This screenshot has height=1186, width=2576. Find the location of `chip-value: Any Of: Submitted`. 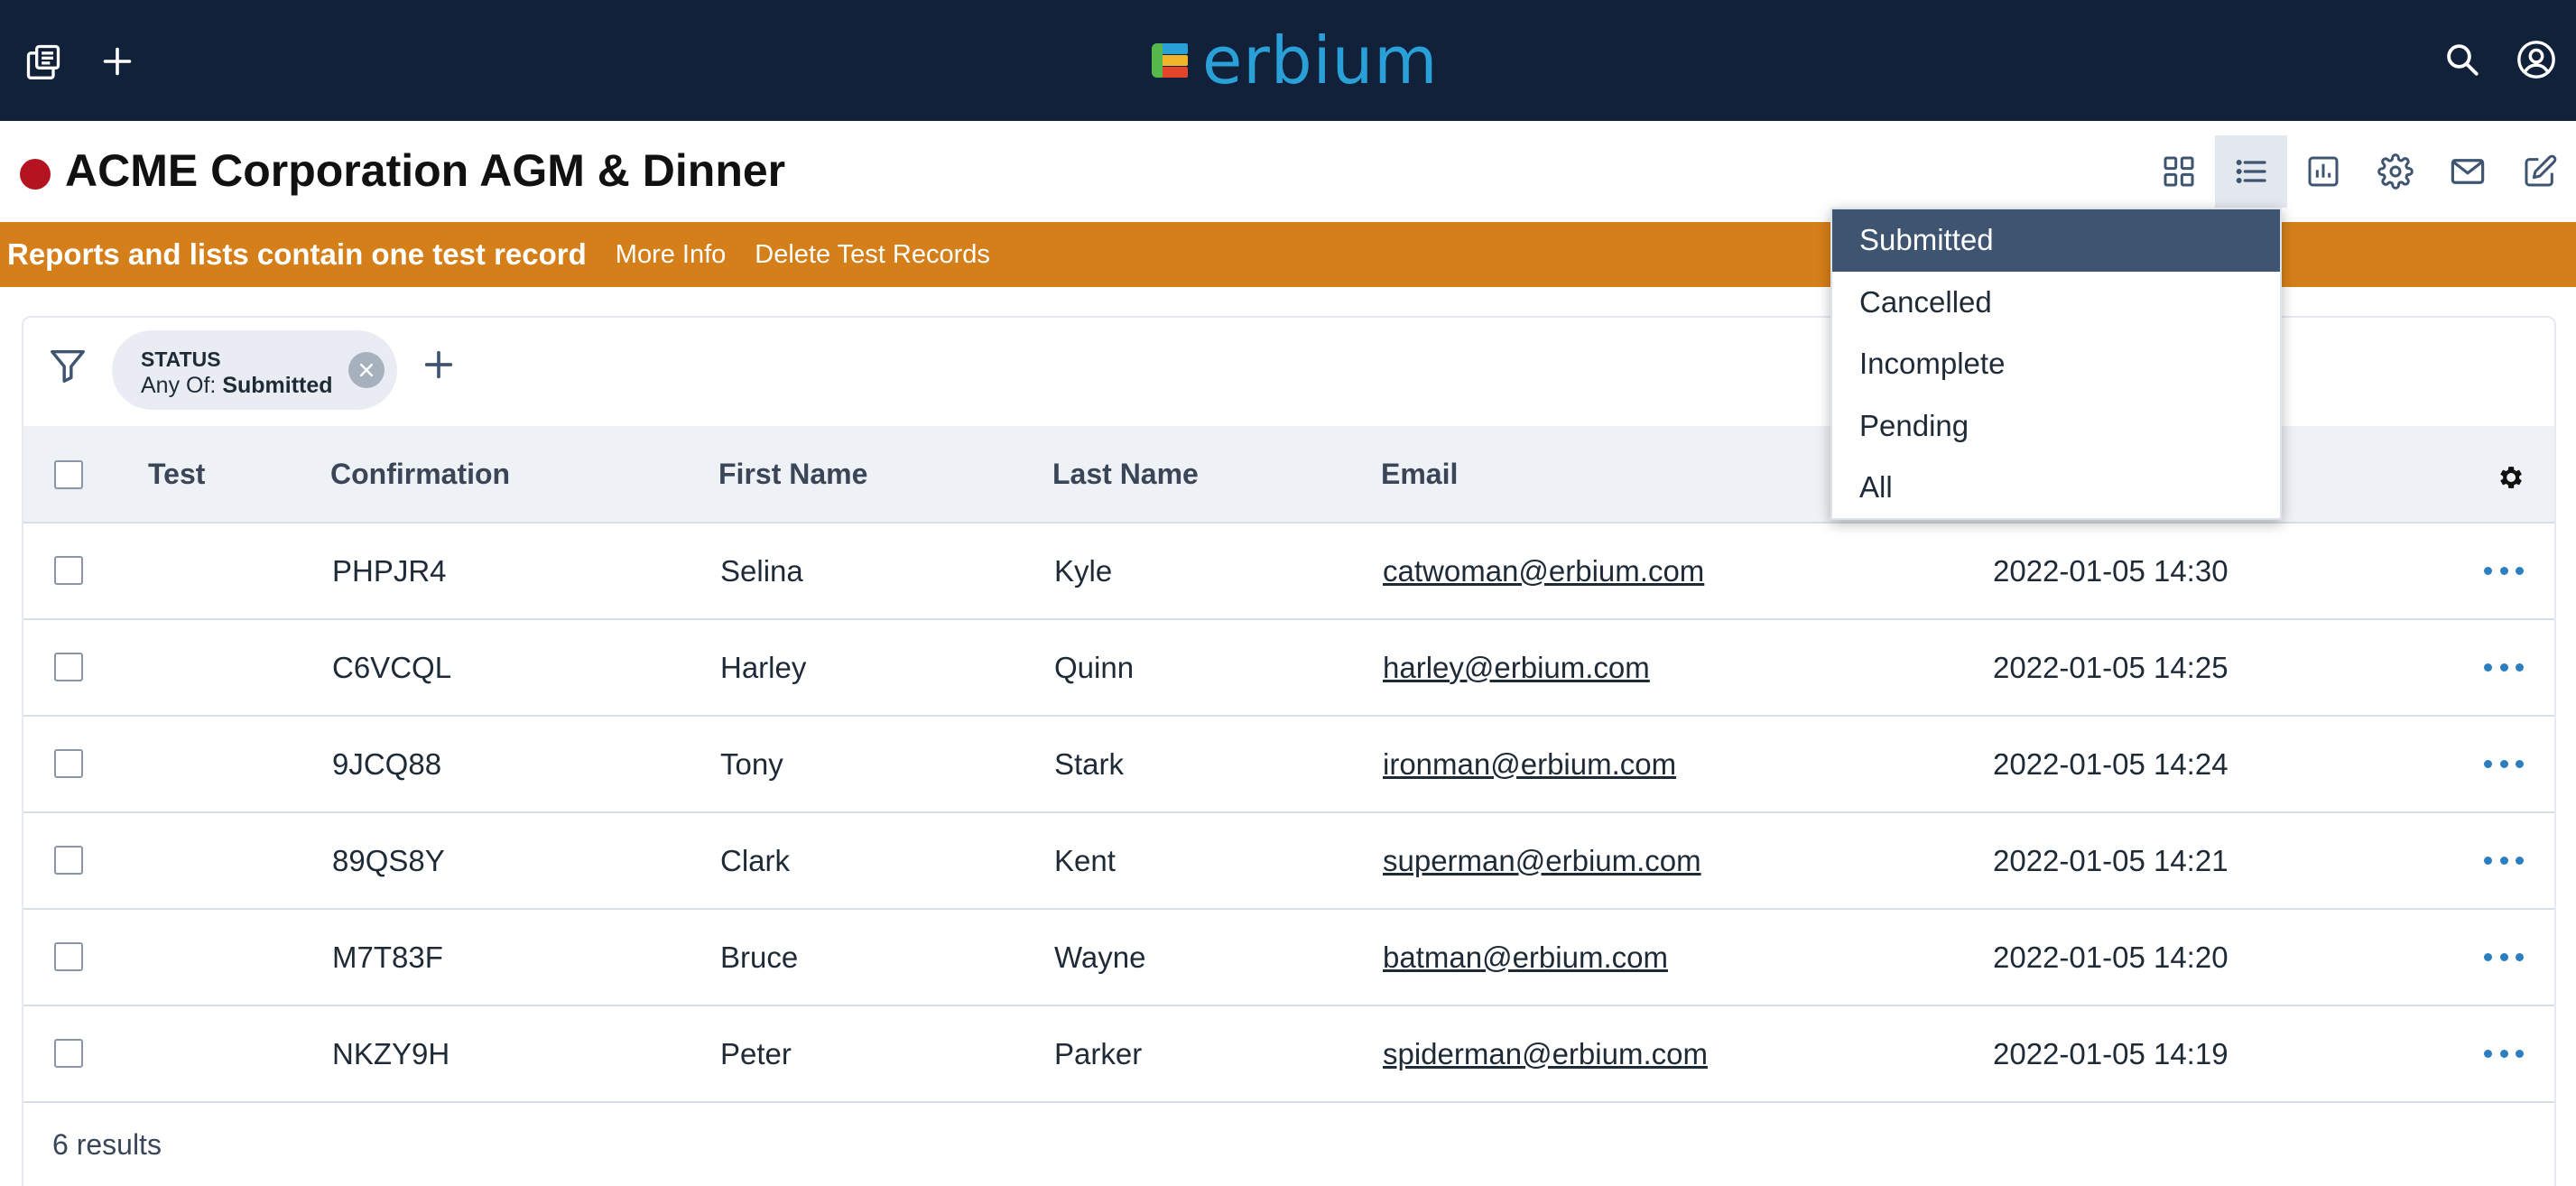

chip-value: Any Of: Submitted is located at coordinates (237, 386).